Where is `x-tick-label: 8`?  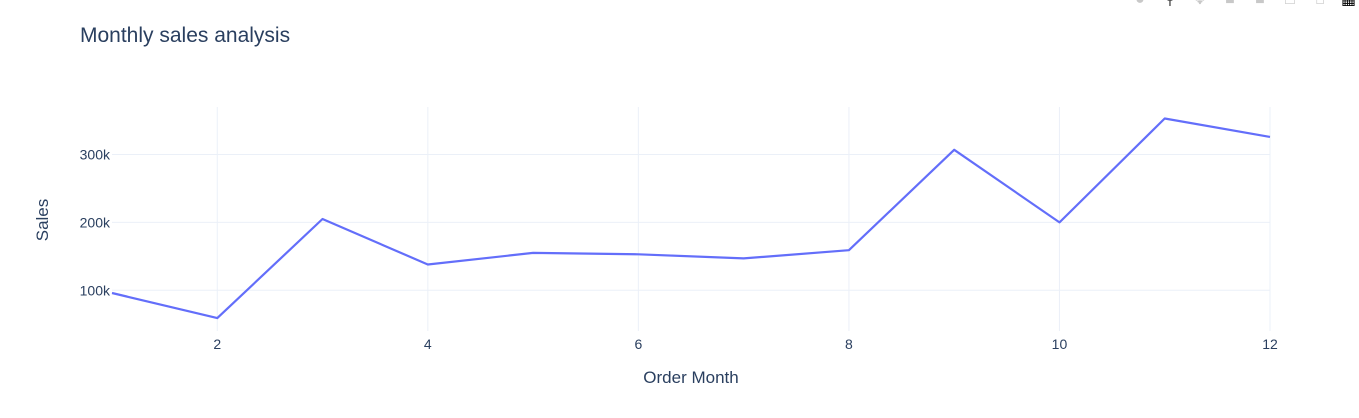 x-tick-label: 8 is located at coordinates (849, 344).